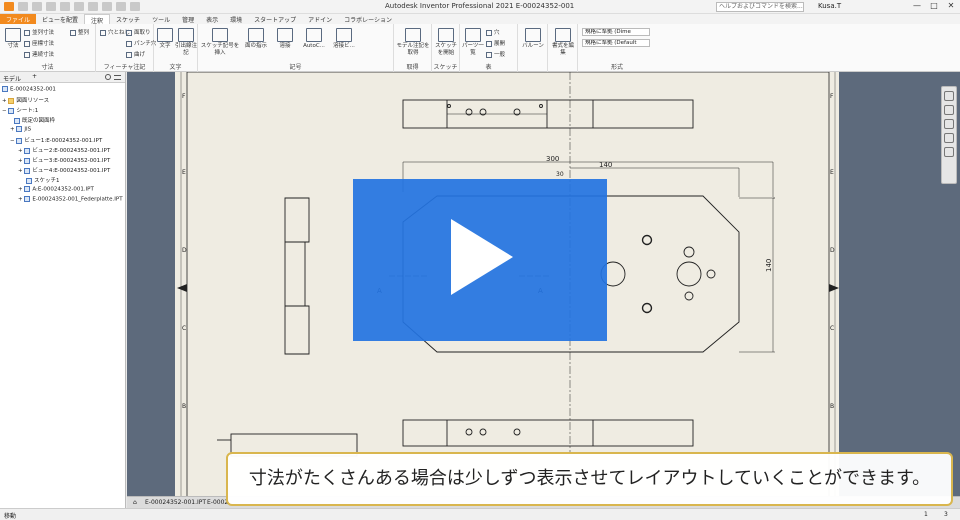 The image size is (960, 520). Describe the element at coordinates (29, 89) in the screenshot. I see `tree-item-root: E-00024352-001` at that location.